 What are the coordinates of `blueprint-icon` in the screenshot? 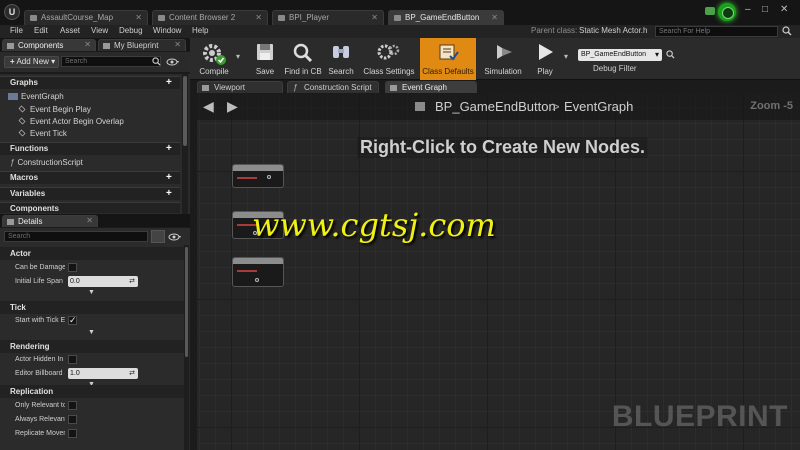 It's located at (106, 46).